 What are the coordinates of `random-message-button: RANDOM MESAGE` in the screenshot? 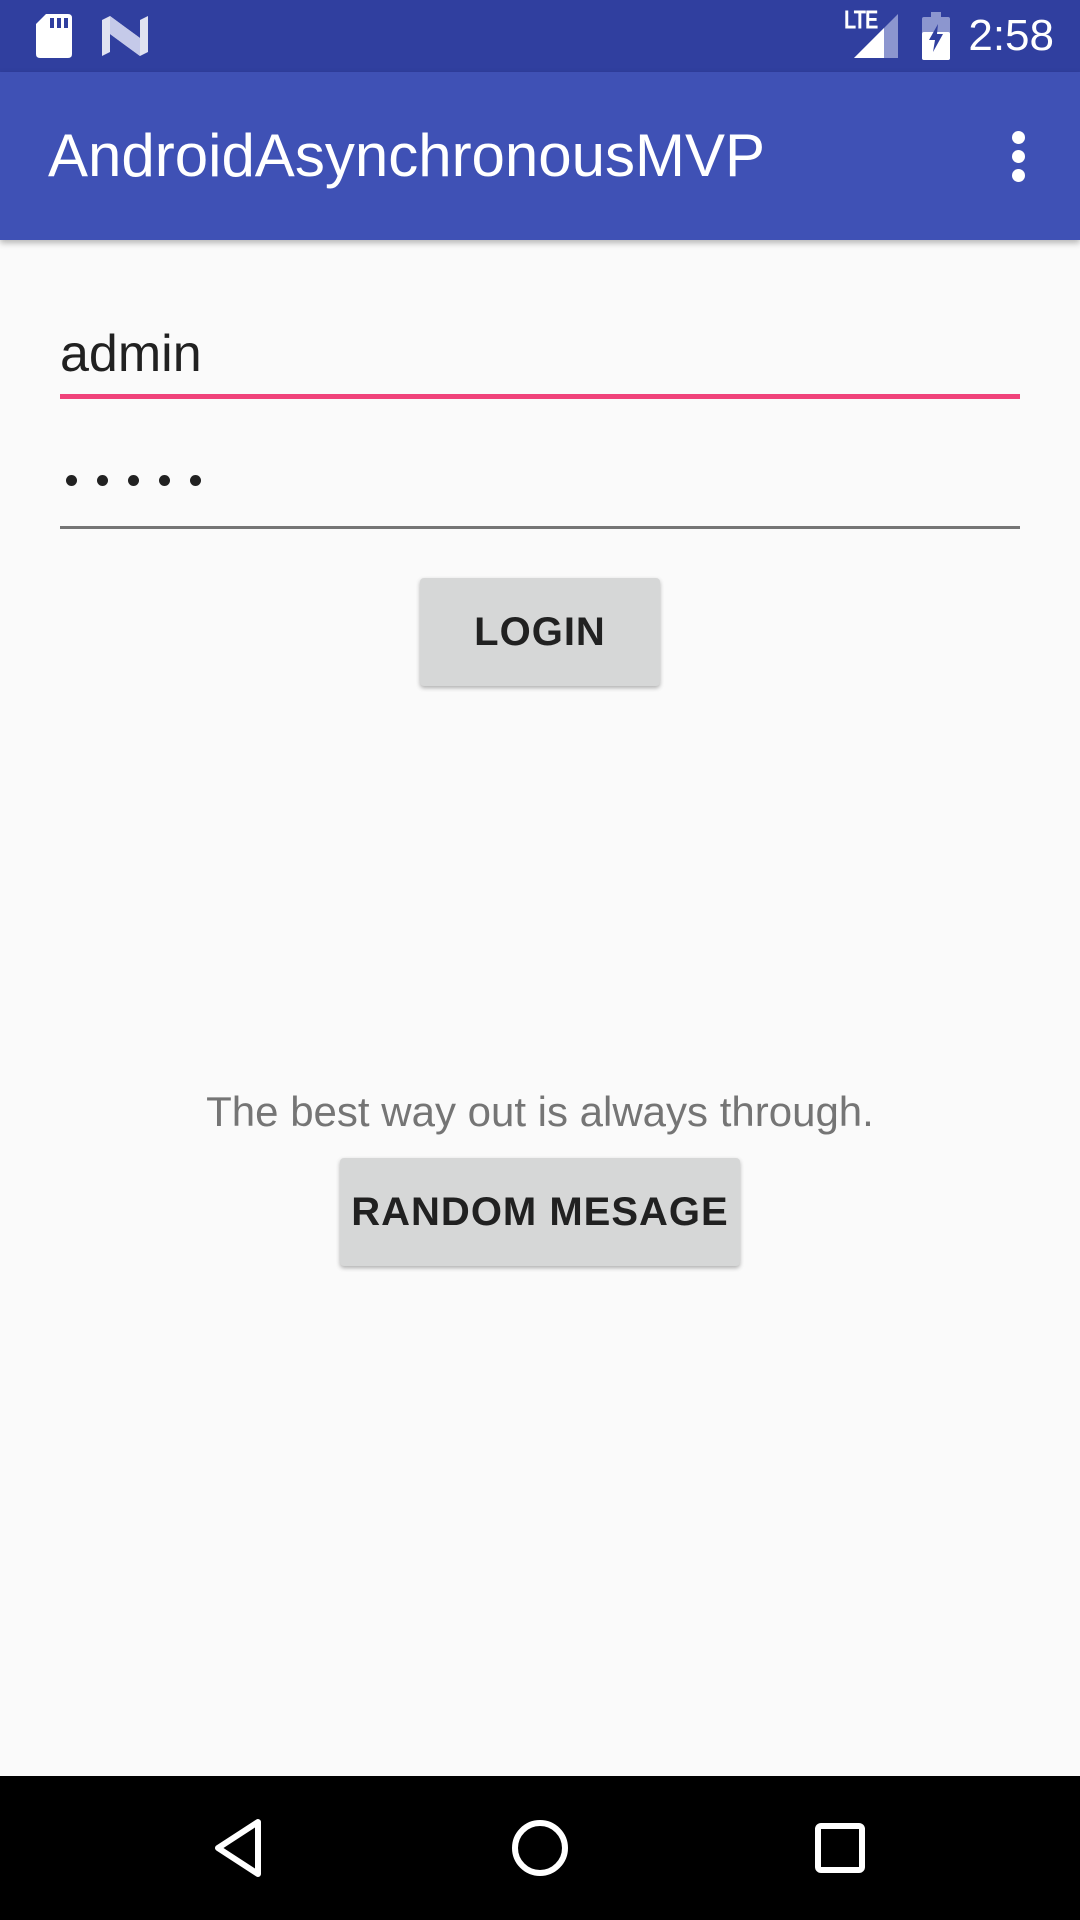 It's located at (540, 1212).